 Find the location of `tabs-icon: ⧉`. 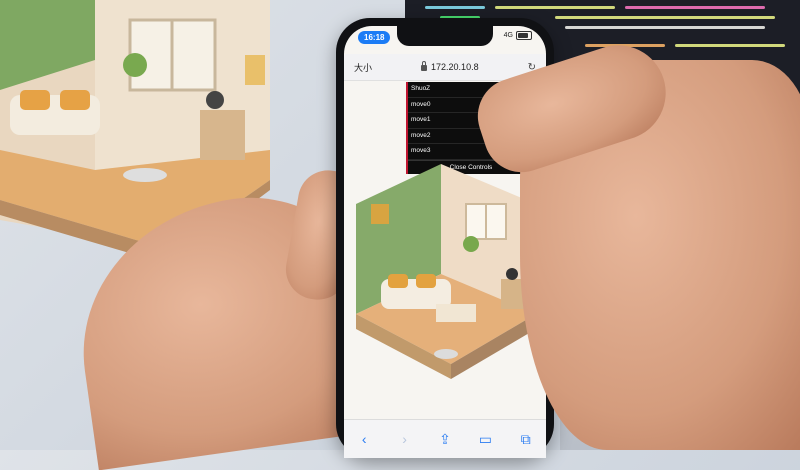

tabs-icon: ⧉ is located at coordinates (526, 439).